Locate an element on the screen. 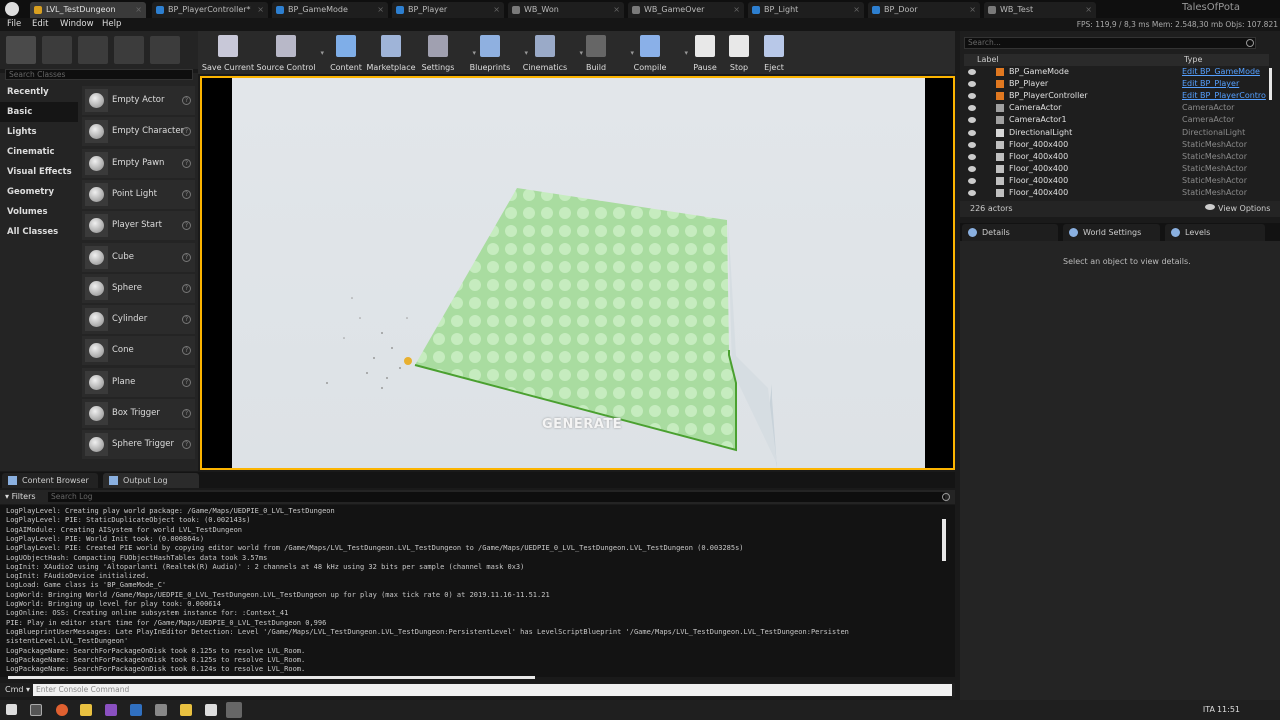 Image resolution: width=1280 pixels, height=720 pixels. place-item-empty-pawn: Empty Pawn? is located at coordinates (138, 163).